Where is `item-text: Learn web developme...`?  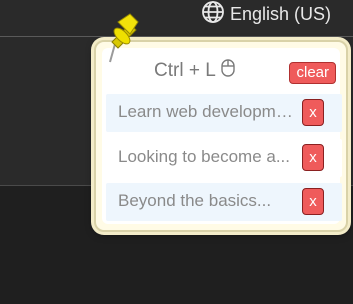 item-text: Learn web developme... is located at coordinates (208, 111).